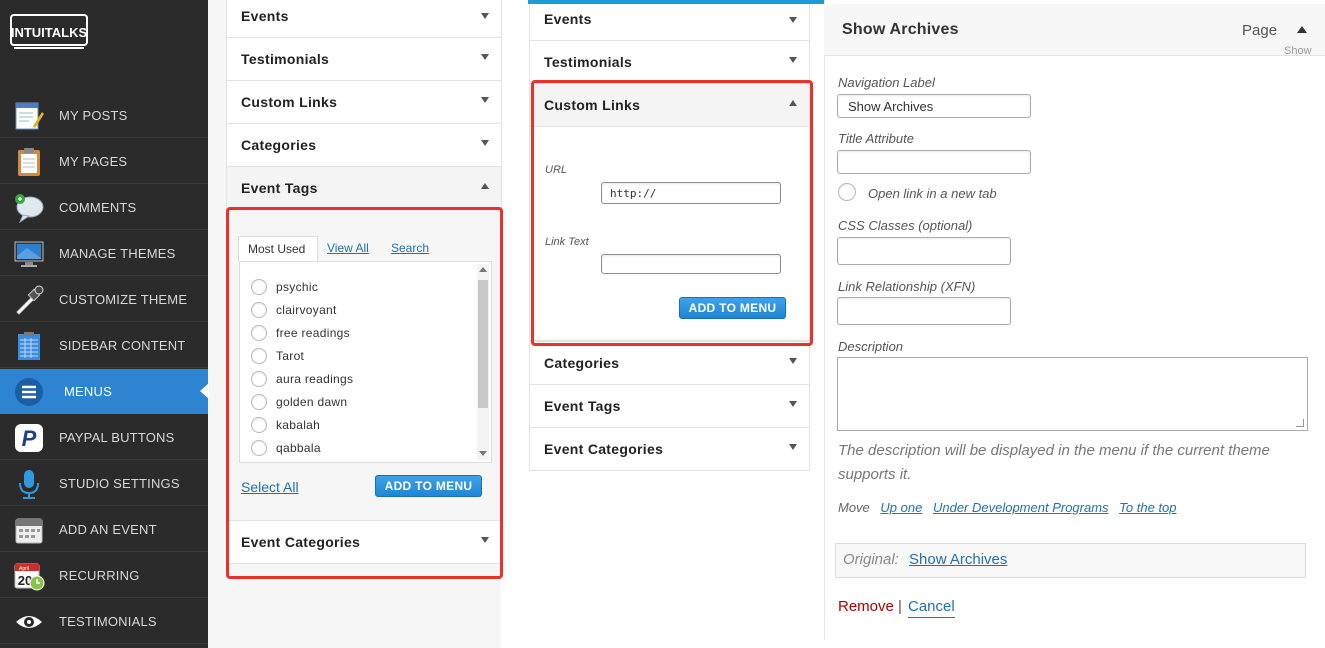 This screenshot has width=1325, height=648. Describe the element at coordinates (871, 346) in the screenshot. I see `description-label: Description` at that location.